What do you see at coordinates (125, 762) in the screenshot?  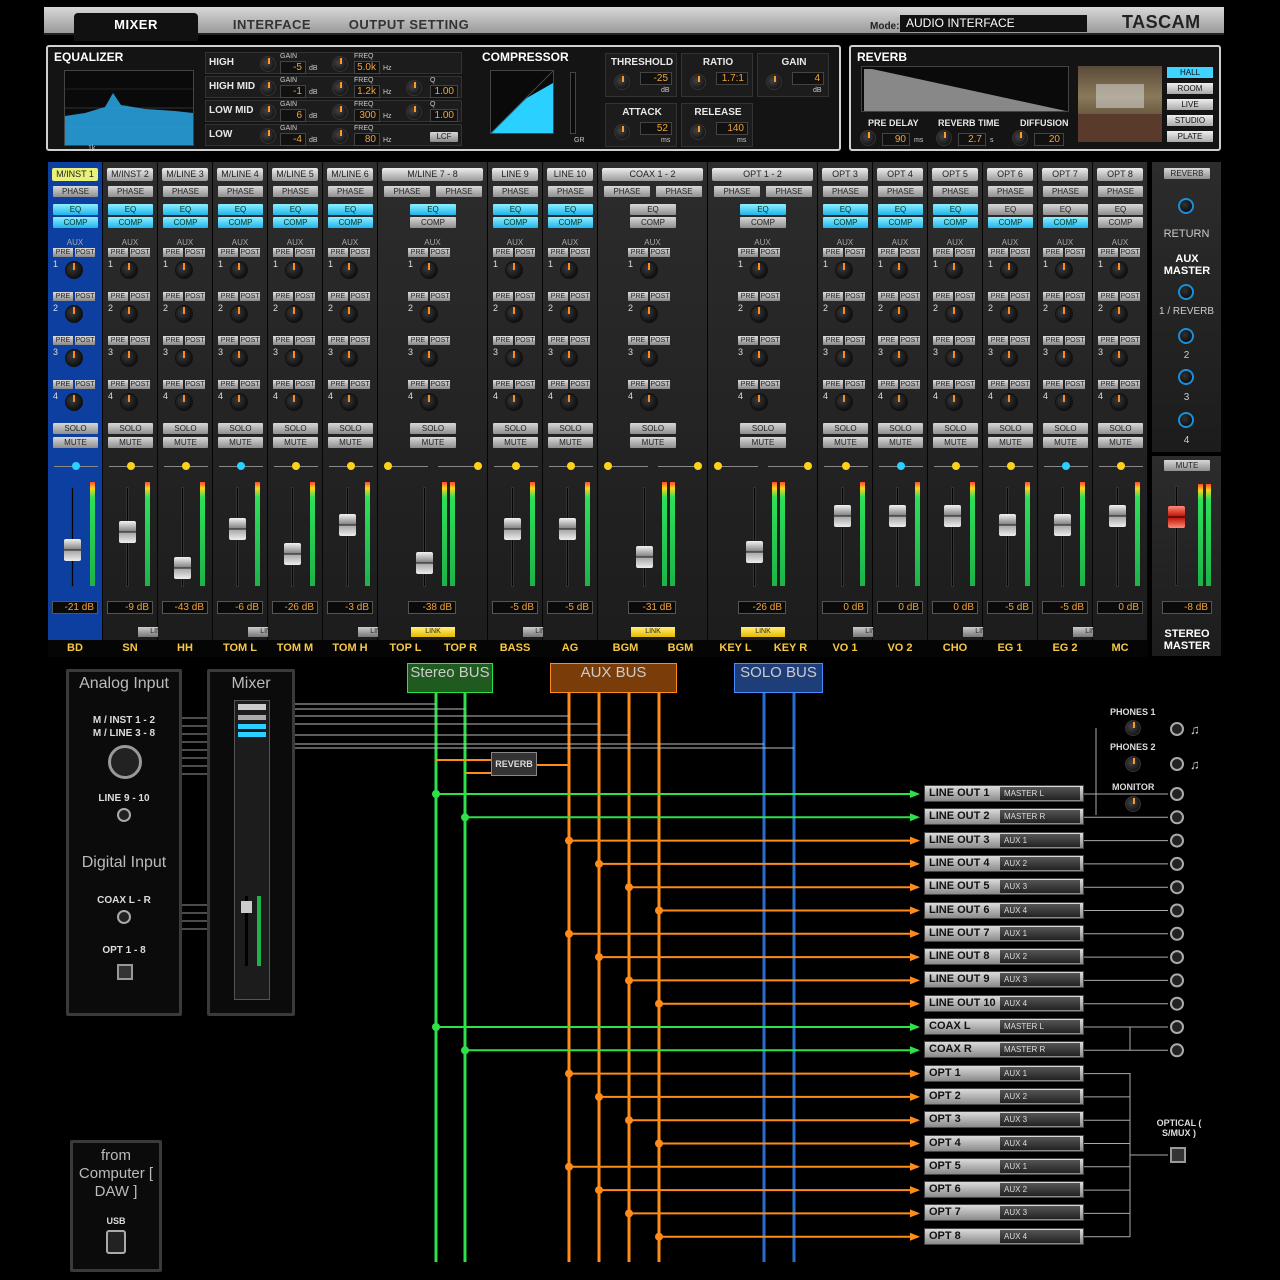 I see `combo-jack-icon` at bounding box center [125, 762].